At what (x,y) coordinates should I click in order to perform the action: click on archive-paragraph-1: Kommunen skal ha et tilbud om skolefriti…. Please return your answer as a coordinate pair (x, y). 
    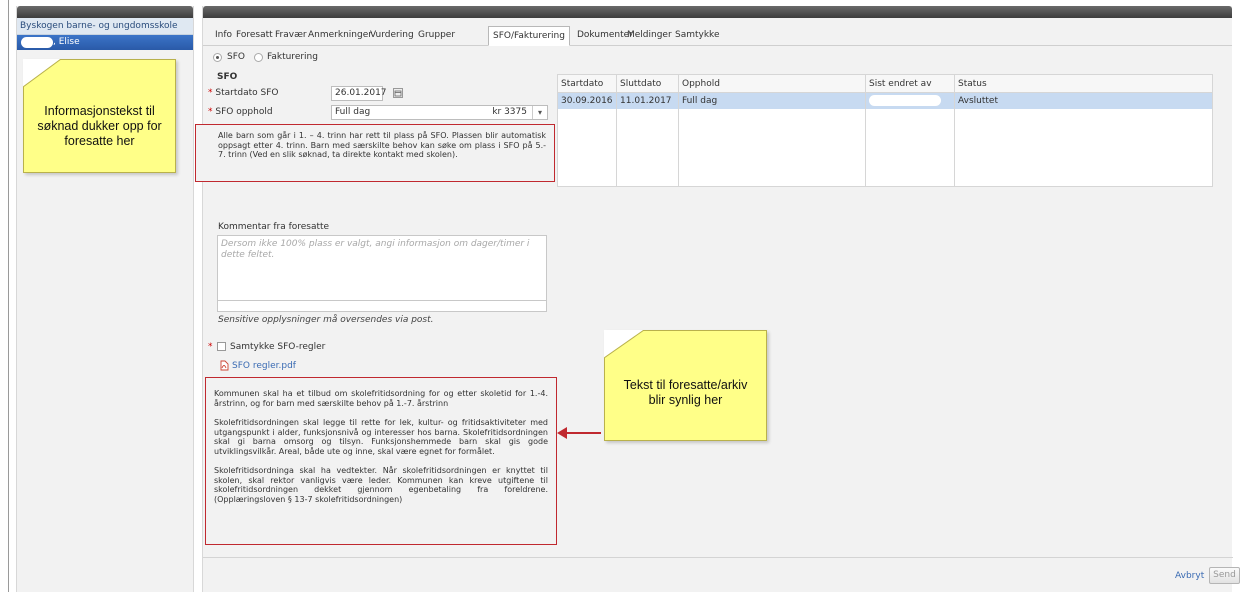
    Looking at the image, I should click on (381, 398).